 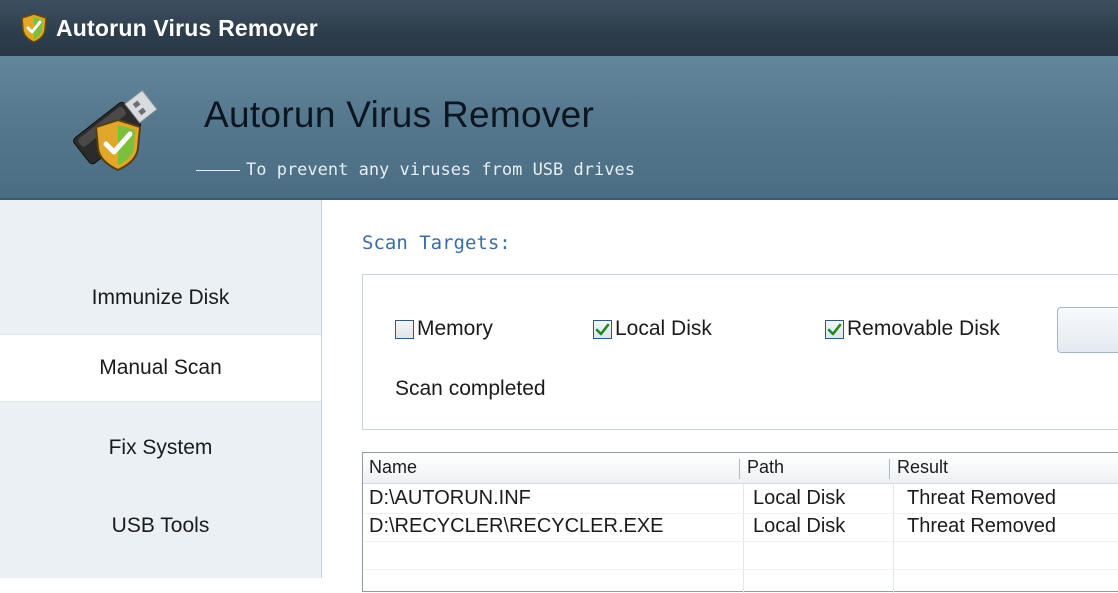 What do you see at coordinates (218, 170) in the screenshot?
I see `tagline-dash` at bounding box center [218, 170].